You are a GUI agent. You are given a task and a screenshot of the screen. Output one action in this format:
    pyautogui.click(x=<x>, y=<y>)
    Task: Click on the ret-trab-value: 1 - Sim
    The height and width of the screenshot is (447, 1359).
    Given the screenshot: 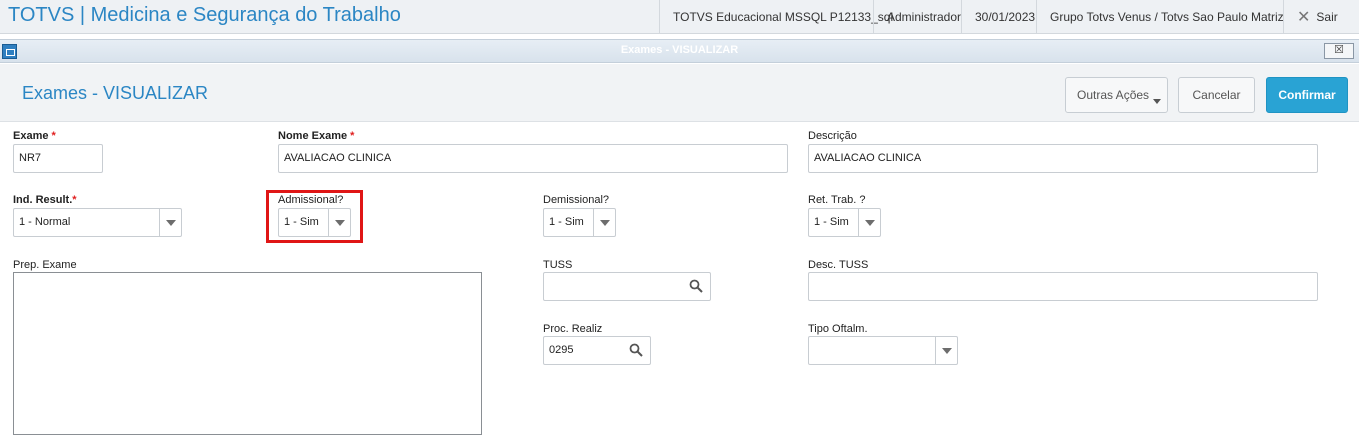 What is the action you would take?
    pyautogui.click(x=831, y=222)
    